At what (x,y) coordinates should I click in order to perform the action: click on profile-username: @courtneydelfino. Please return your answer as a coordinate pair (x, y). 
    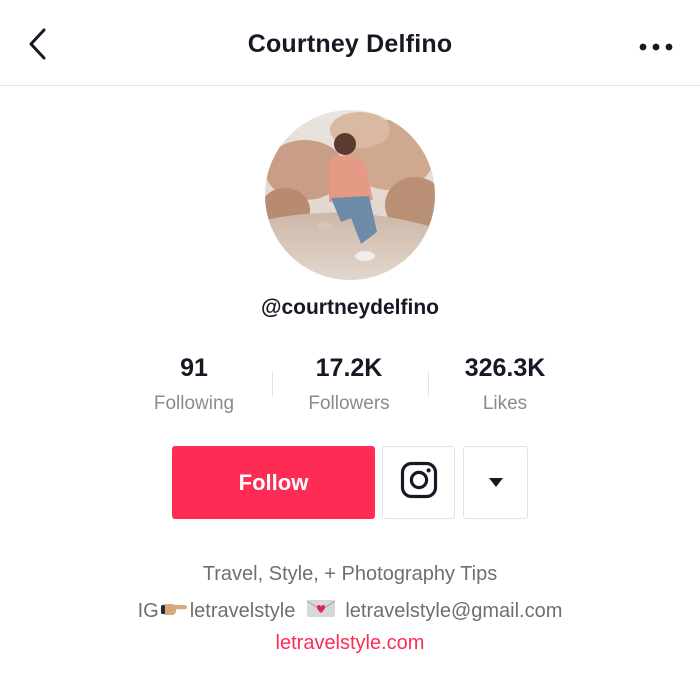
    Looking at the image, I should click on (350, 307).